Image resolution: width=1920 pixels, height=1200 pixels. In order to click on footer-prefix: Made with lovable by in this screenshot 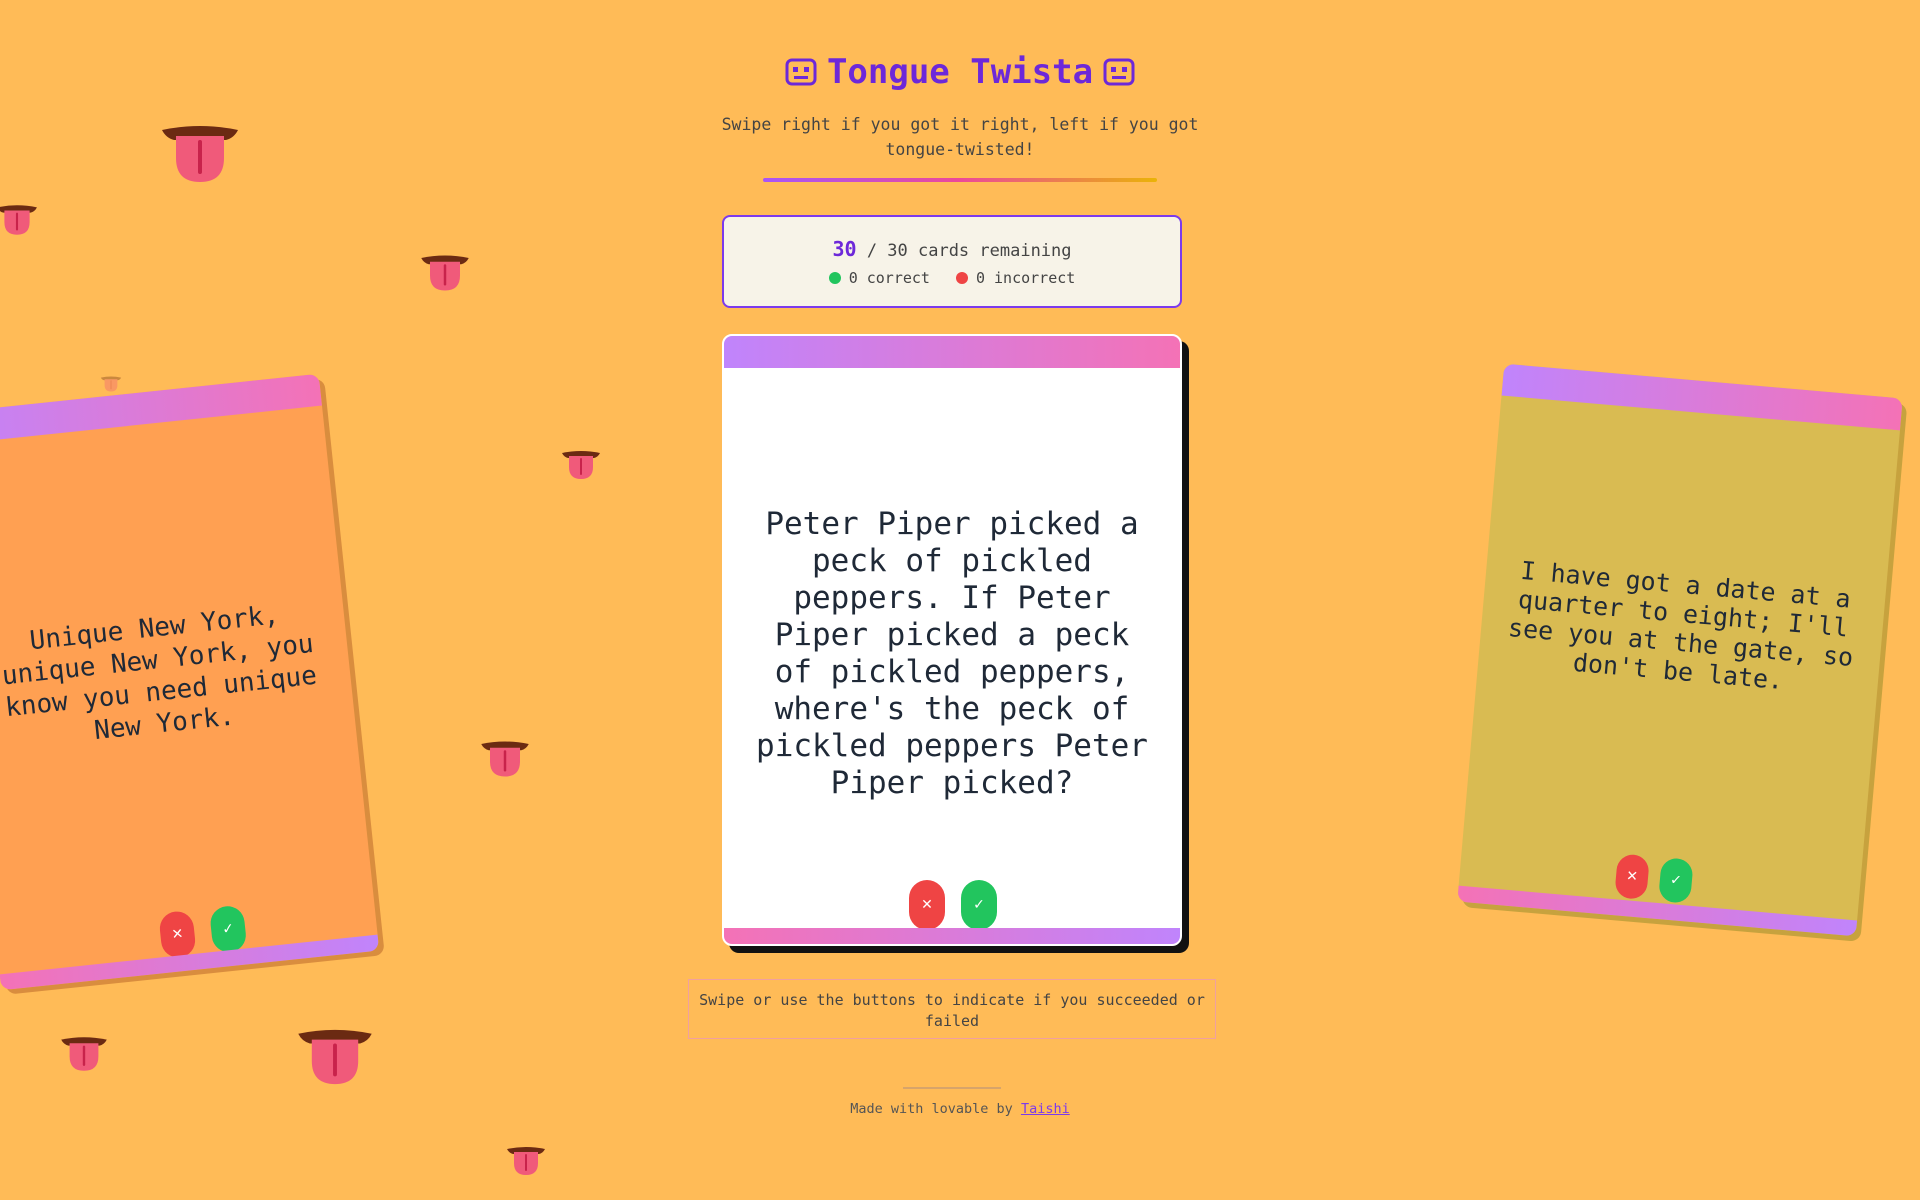, I will do `click(931, 1109)`.